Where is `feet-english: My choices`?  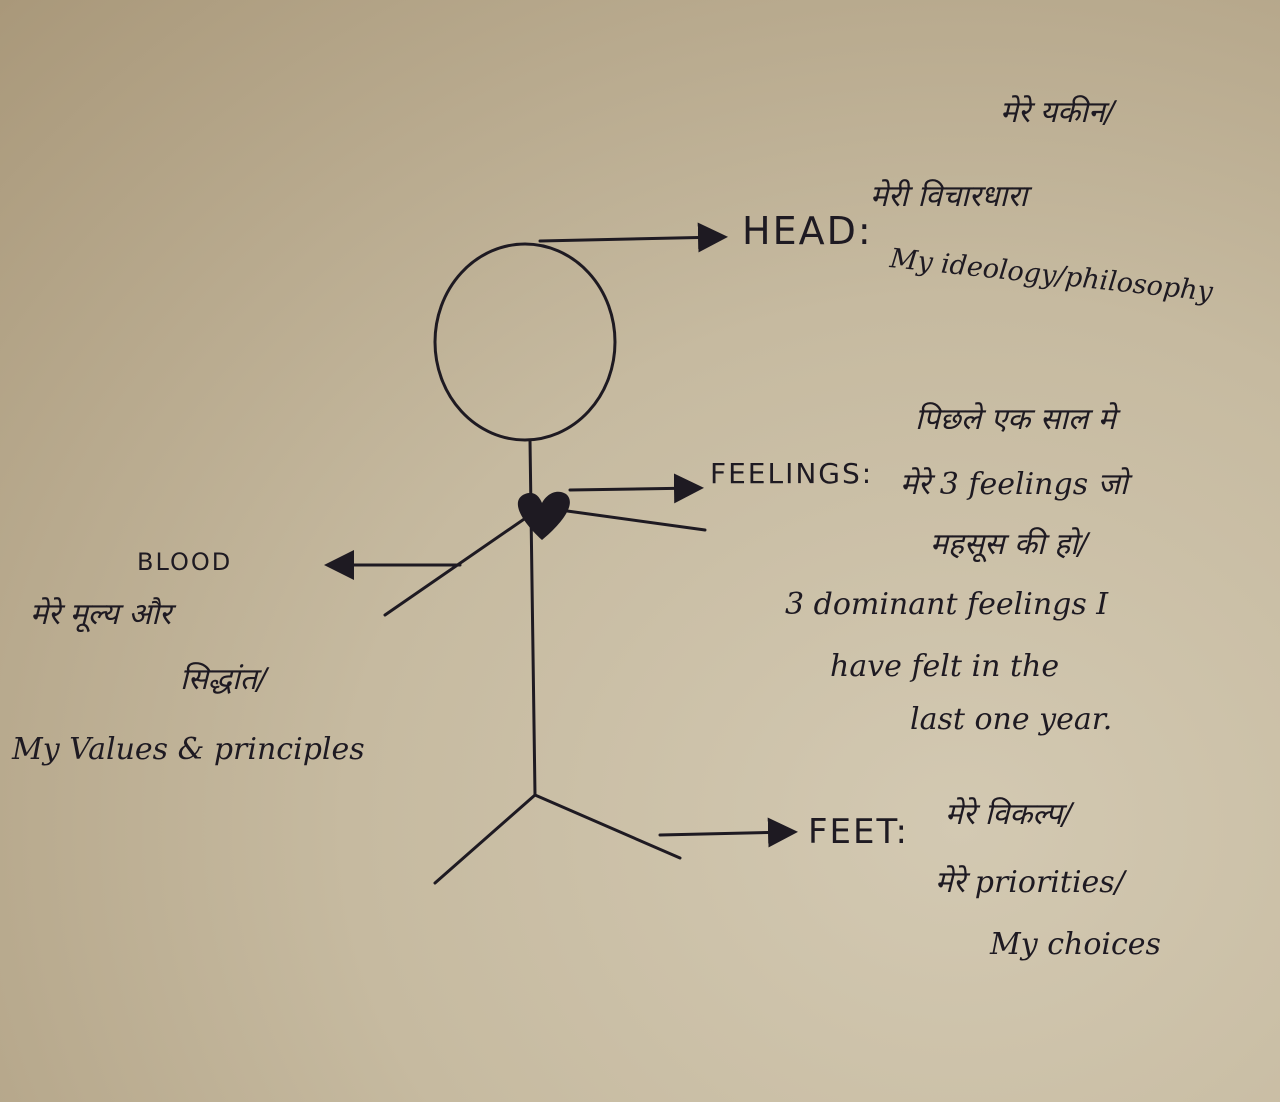 feet-english: My choices is located at coordinates (1075, 944).